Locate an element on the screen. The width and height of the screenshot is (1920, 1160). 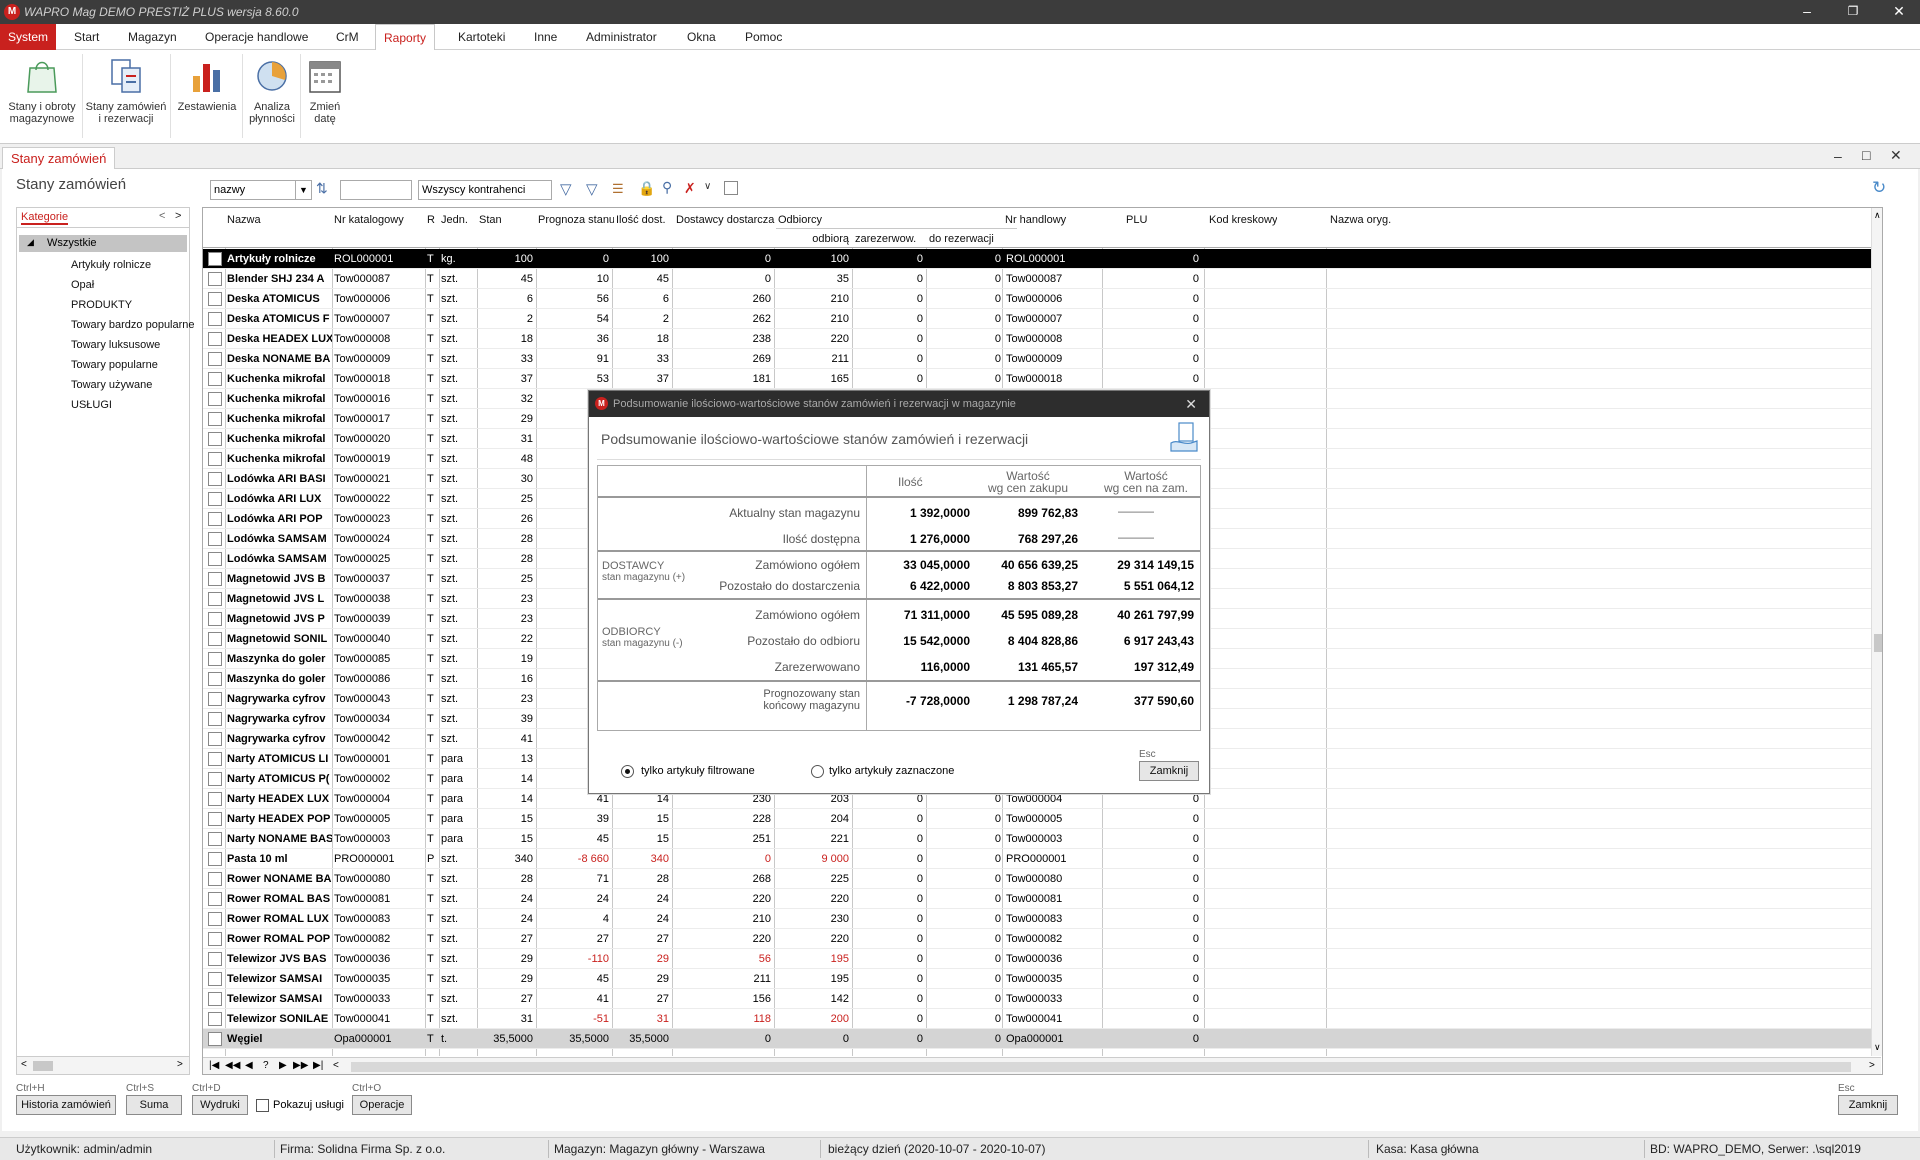
prev-record-icon: ◀ is located at coordinates (249, 1065).